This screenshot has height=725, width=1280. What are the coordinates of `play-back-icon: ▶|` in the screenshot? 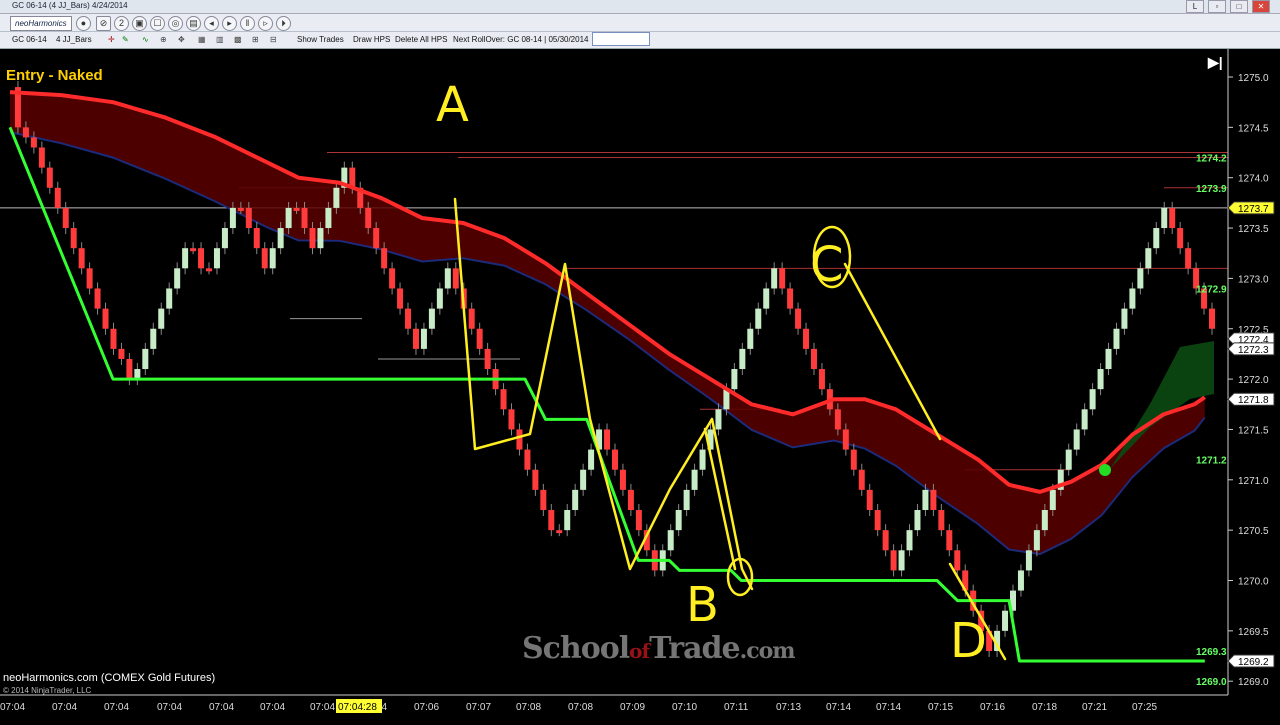 It's located at (1215, 62).